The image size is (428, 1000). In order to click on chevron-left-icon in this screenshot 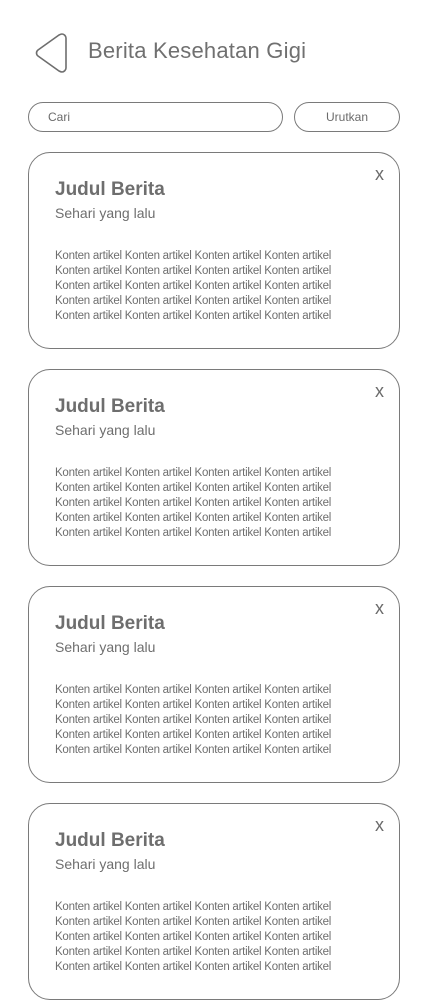, I will do `click(51, 53)`.